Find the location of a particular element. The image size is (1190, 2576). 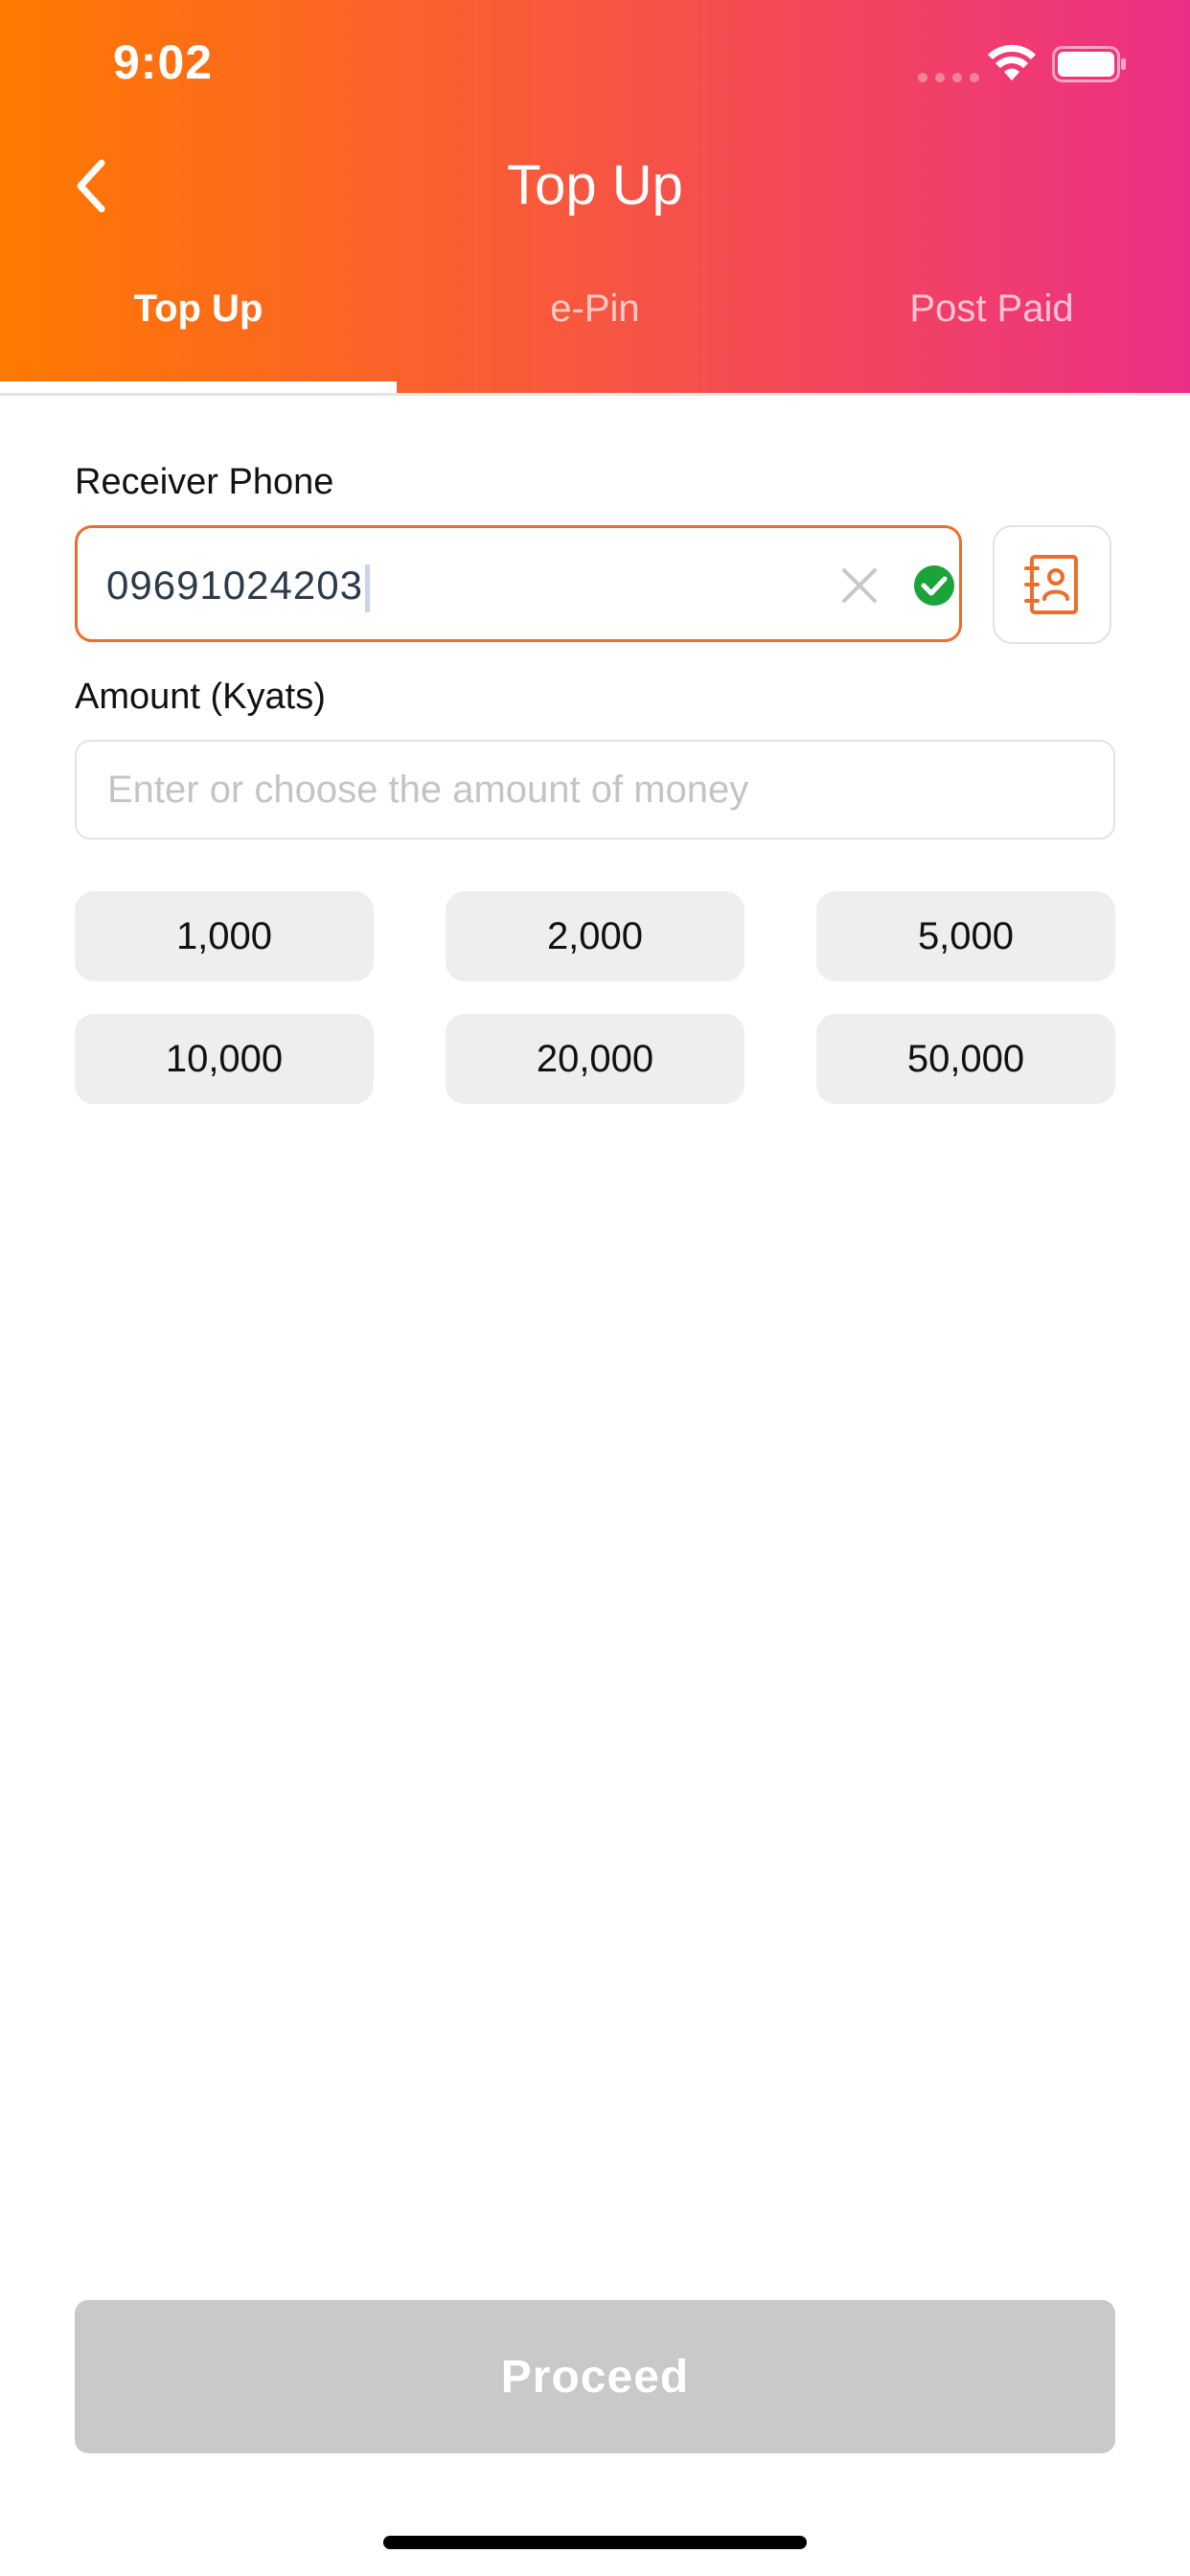

status-bar: 9:02 is located at coordinates (595, 67).